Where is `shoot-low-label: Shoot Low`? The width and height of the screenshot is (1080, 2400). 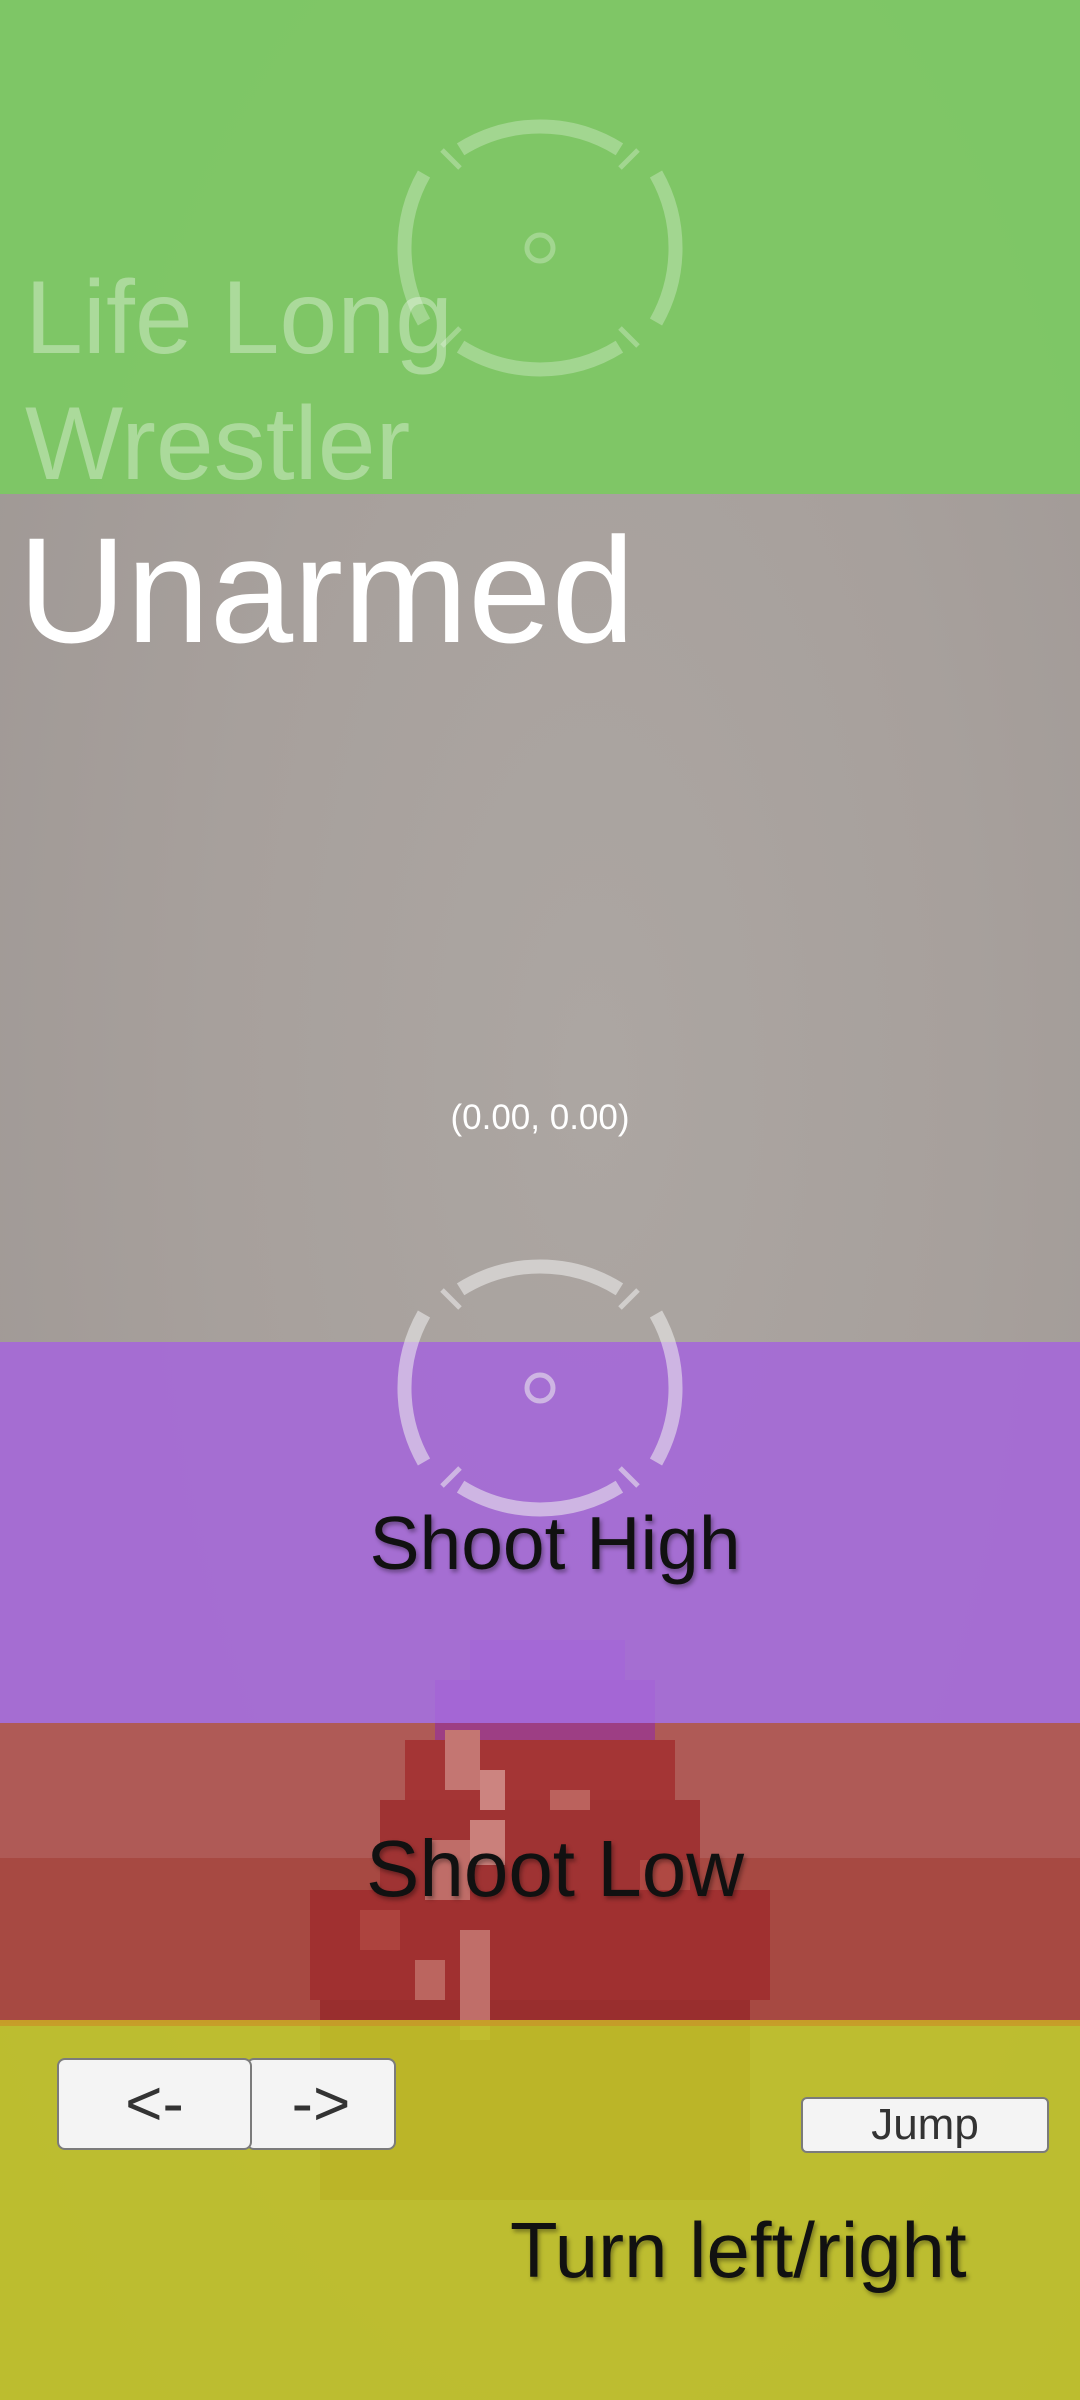 shoot-low-label: Shoot Low is located at coordinates (555, 1868).